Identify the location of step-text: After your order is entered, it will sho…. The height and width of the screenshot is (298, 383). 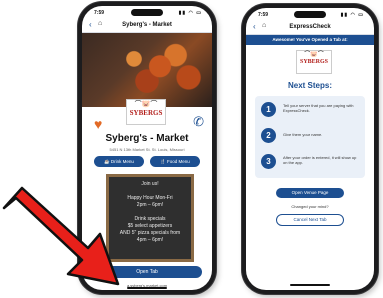
(320, 160).